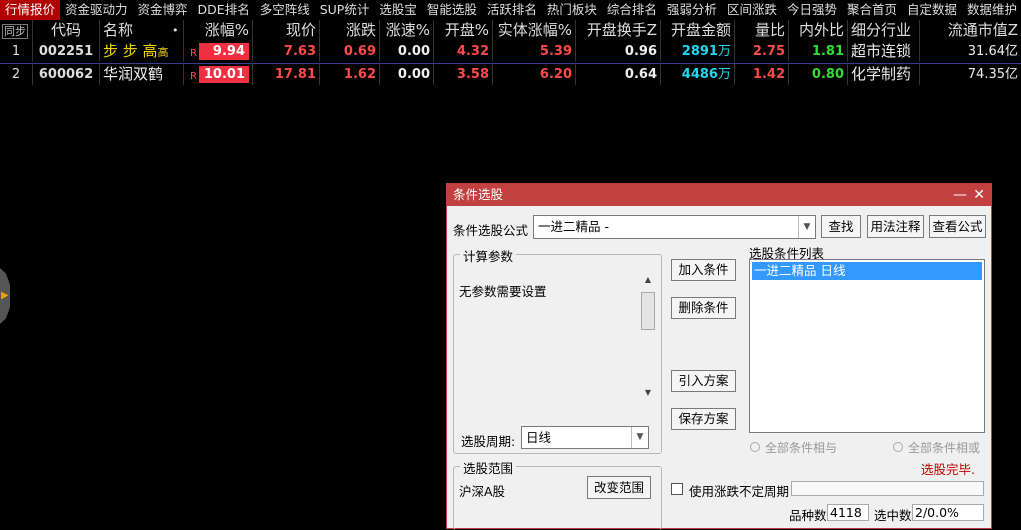 The height and width of the screenshot is (530, 1021). I want to click on chevron-right-icon: ▶, so click(5, 295).